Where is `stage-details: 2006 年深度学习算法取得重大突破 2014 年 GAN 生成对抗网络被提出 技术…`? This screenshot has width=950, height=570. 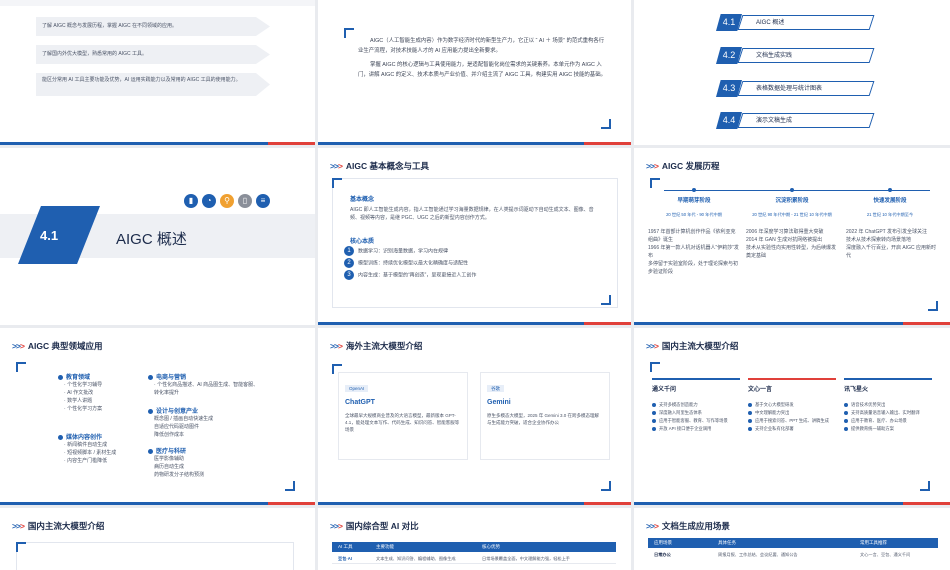 stage-details: 2006 年深度学习算法取得重大突破 2014 年 GAN 生成对抗网络被提出 技术… is located at coordinates (791, 244).